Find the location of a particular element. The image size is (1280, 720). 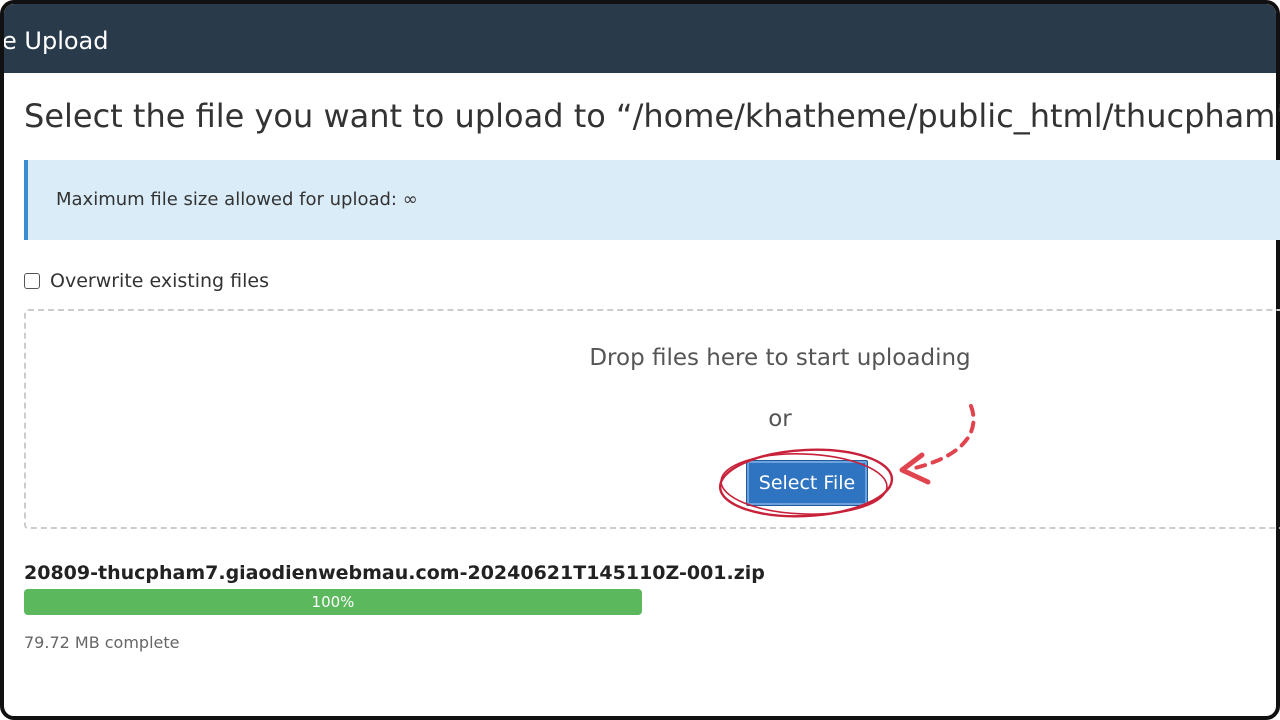

overwrite-label: Overwrite existing files is located at coordinates (159, 281).